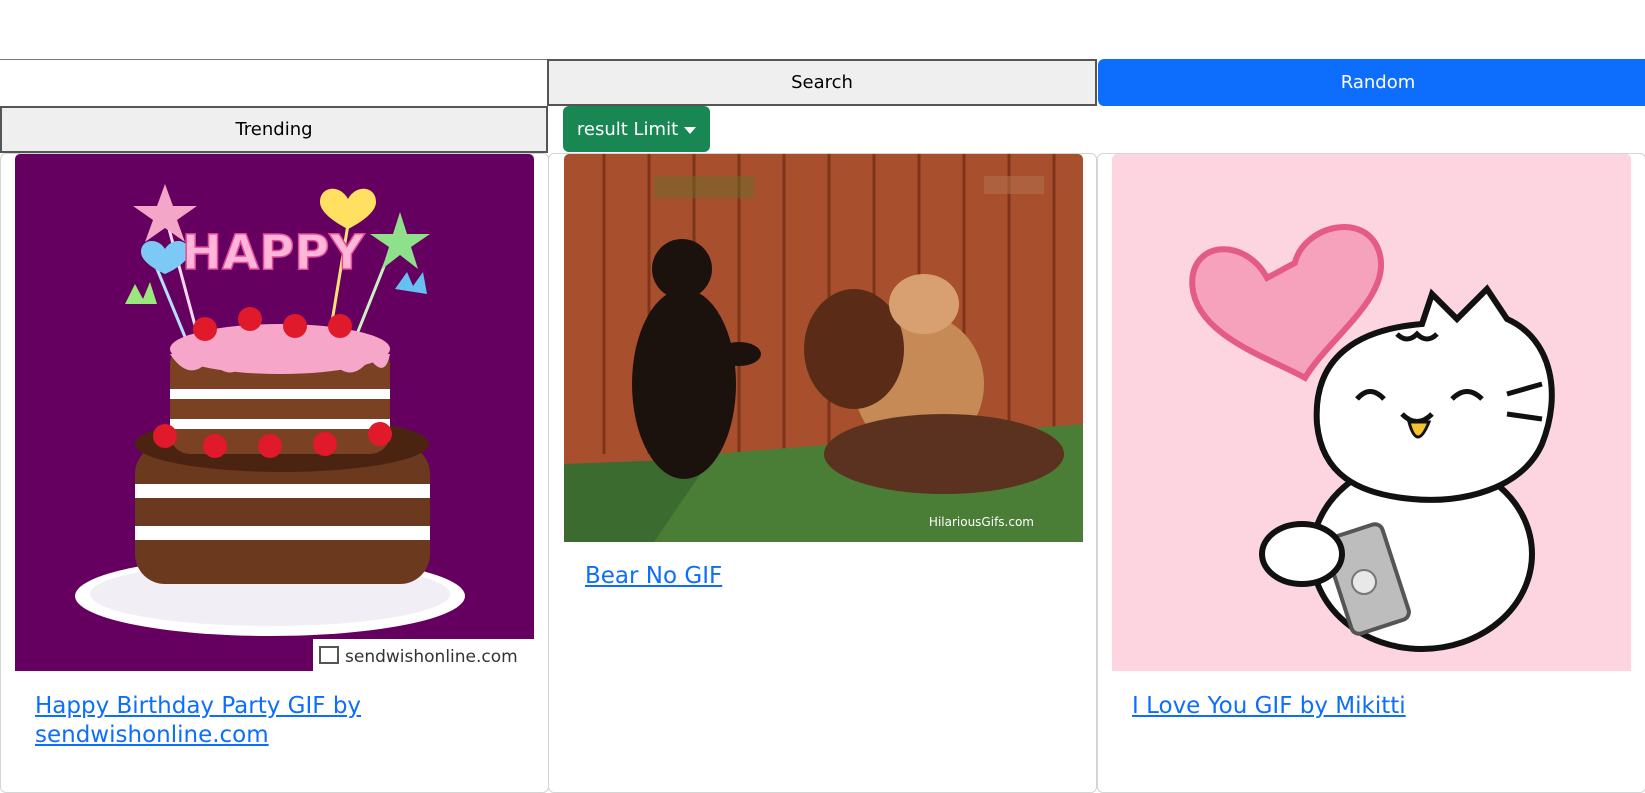 This screenshot has height=793, width=1645. Describe the element at coordinates (274, 253) in the screenshot. I see `cake-happy-text: HAPPY` at that location.